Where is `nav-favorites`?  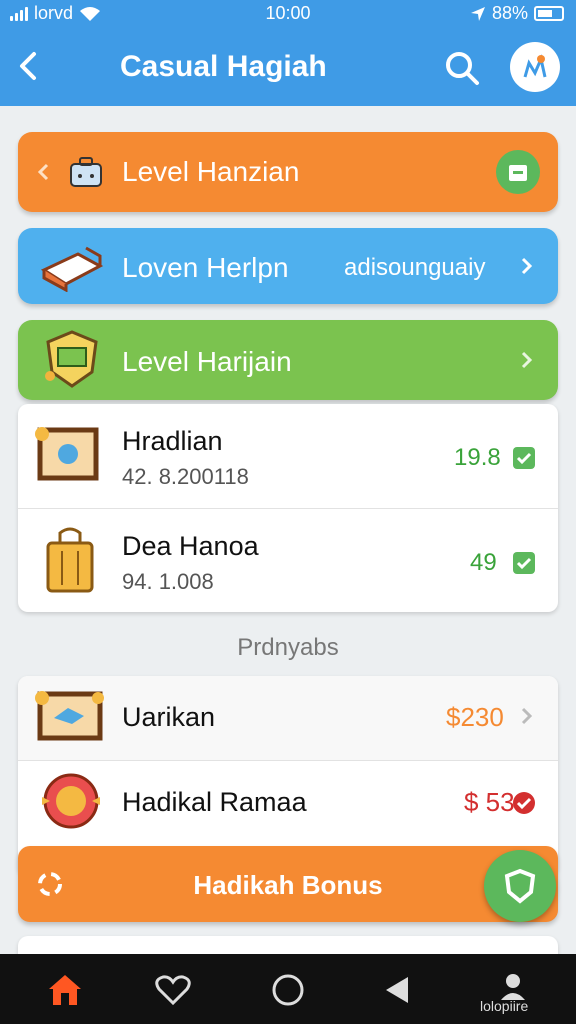 nav-favorites is located at coordinates (173, 990).